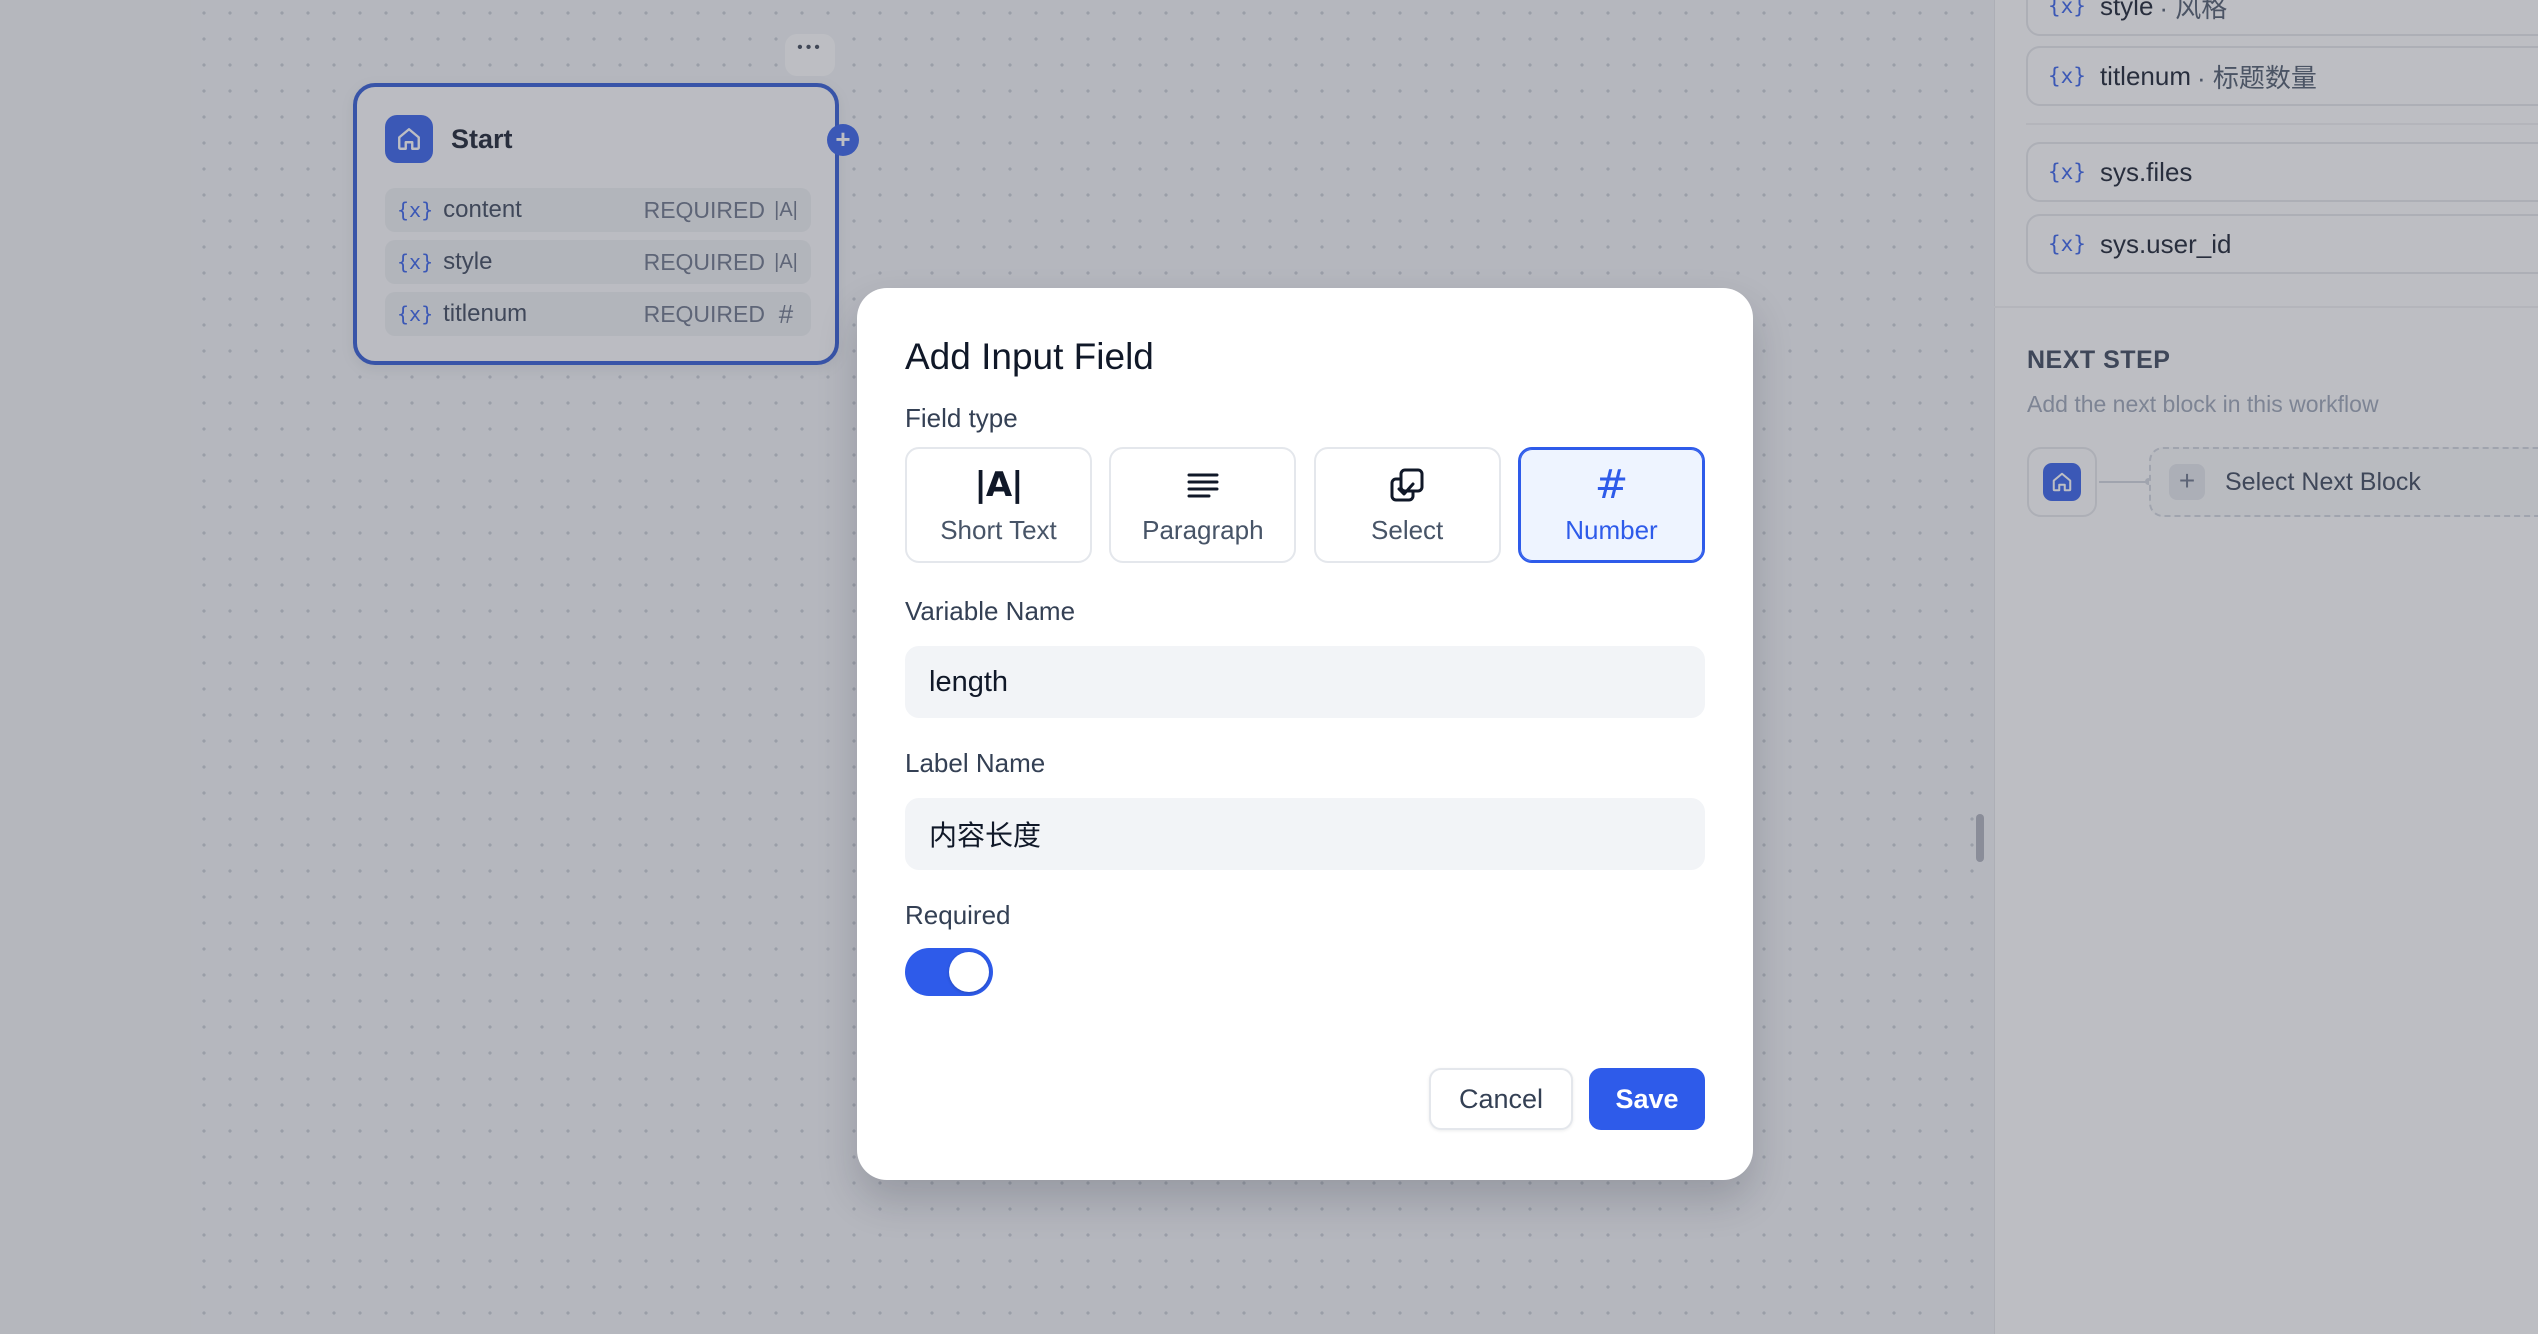  I want to click on required-toggle, so click(949, 972).